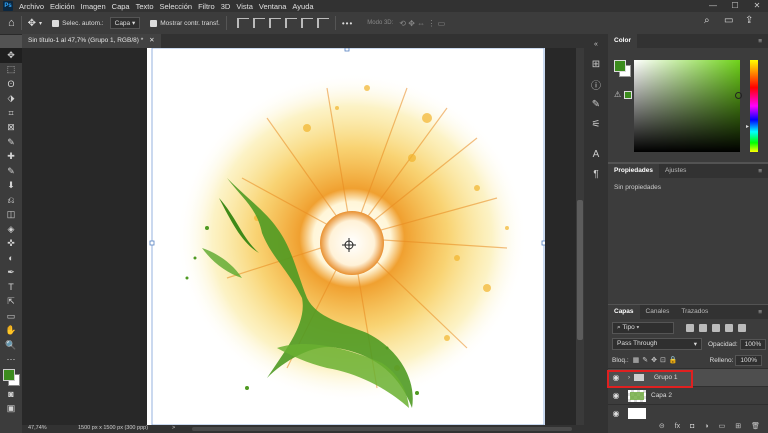 The image size is (768, 433). What do you see at coordinates (185, 23) in the screenshot?
I see `show-transform-checkbox: Mostrar contr. transf.` at bounding box center [185, 23].